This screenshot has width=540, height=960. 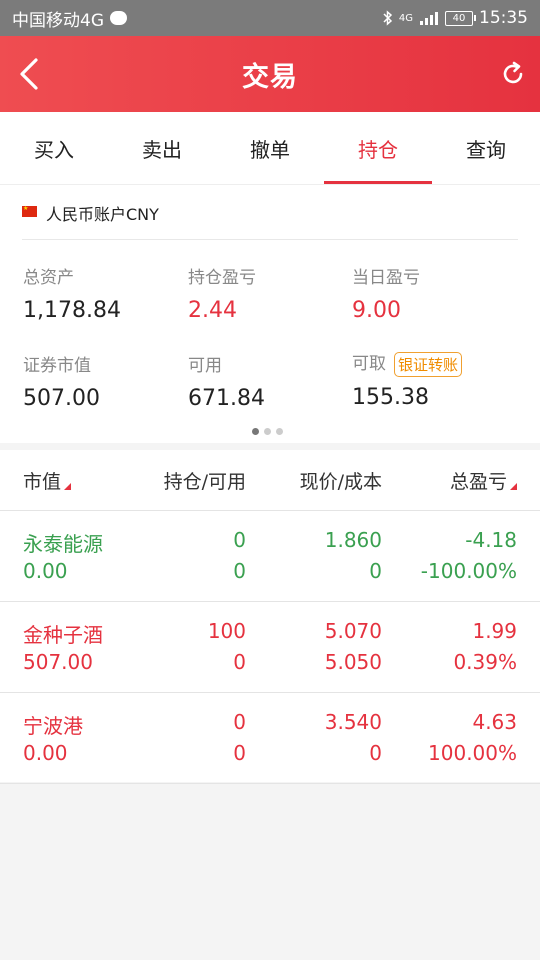 What do you see at coordinates (428, 364) in the screenshot?
I see `bank-transfer-button: 银证转账` at bounding box center [428, 364].